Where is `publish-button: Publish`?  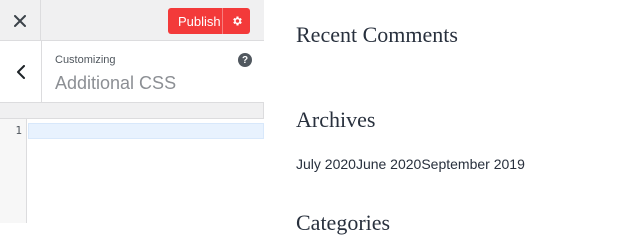
publish-button: Publish is located at coordinates (209, 21).